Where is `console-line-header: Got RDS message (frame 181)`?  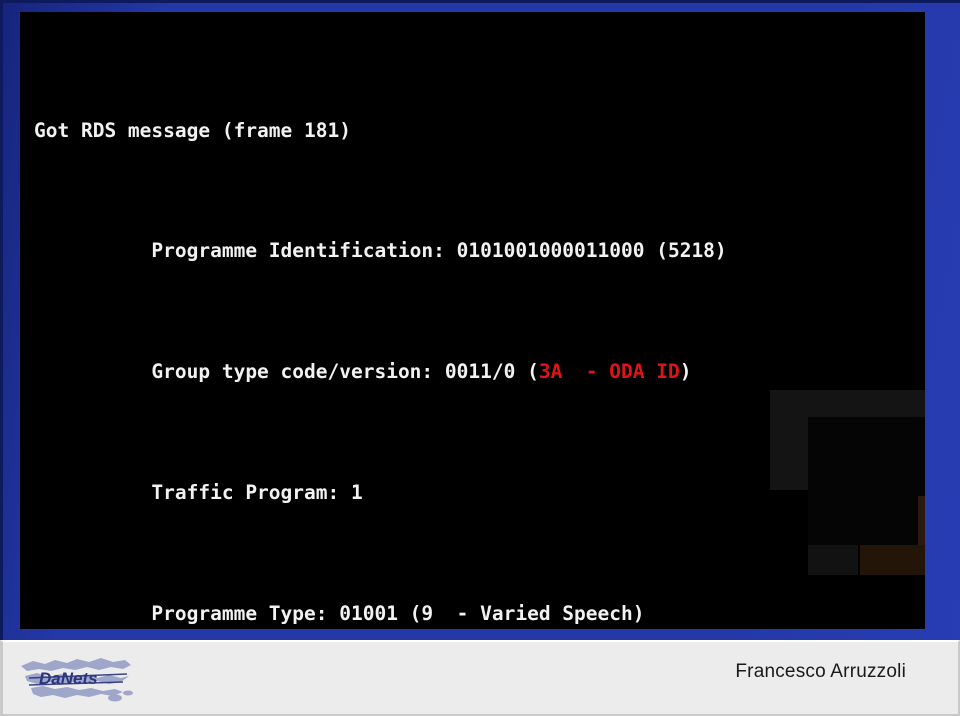
console-line-header: Got RDS message (frame 181) is located at coordinates (192, 130).